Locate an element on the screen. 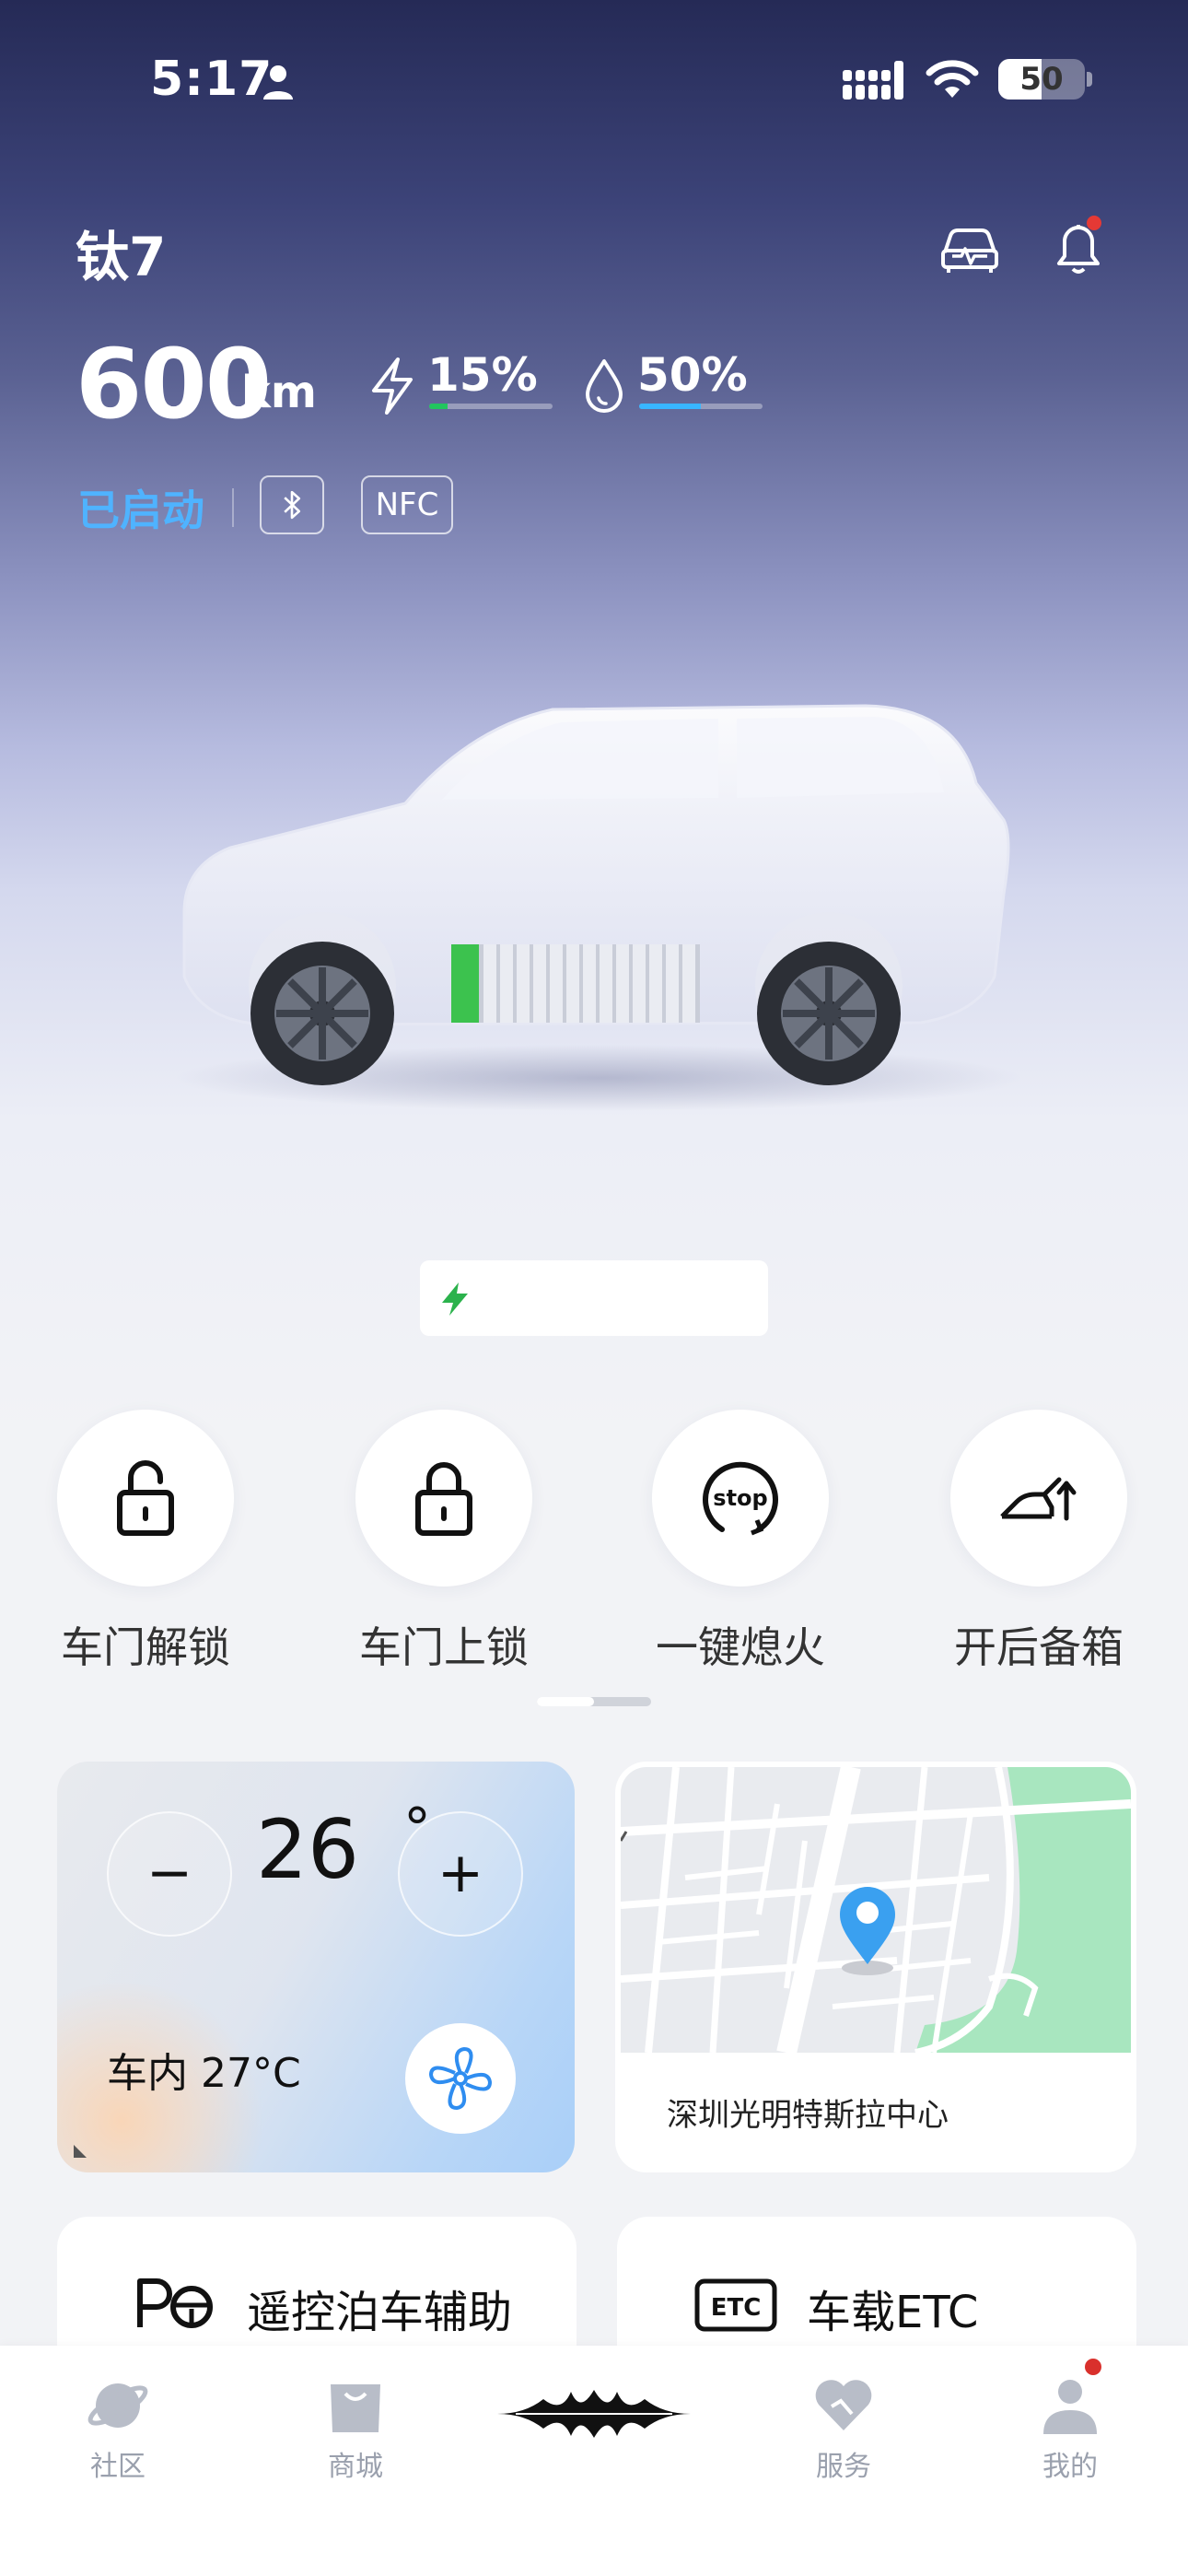  lock-icon is located at coordinates (444, 1499).